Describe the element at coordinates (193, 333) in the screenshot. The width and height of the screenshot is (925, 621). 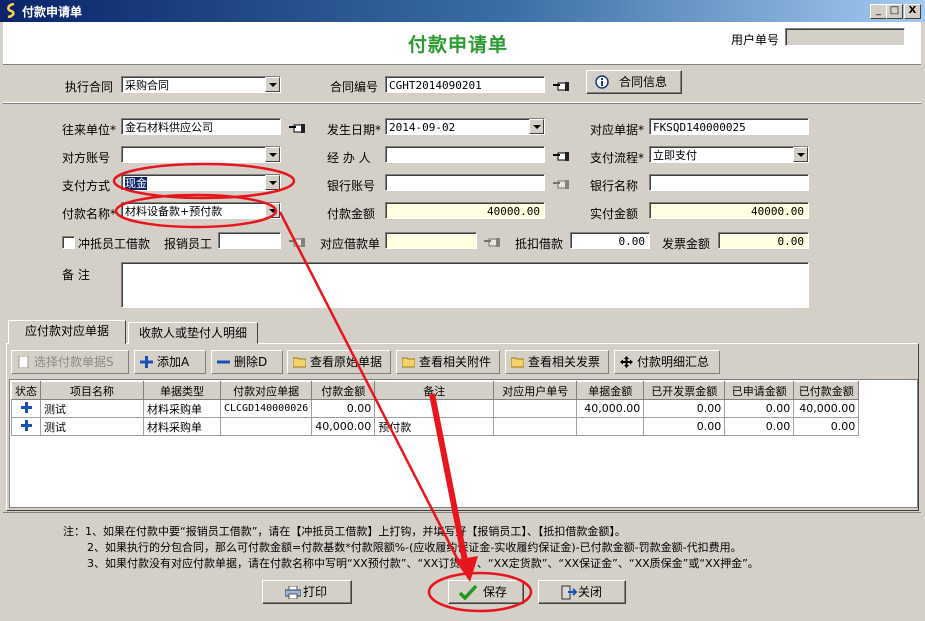
I see `tab-payee-details: 收款人或垫付人明细` at that location.